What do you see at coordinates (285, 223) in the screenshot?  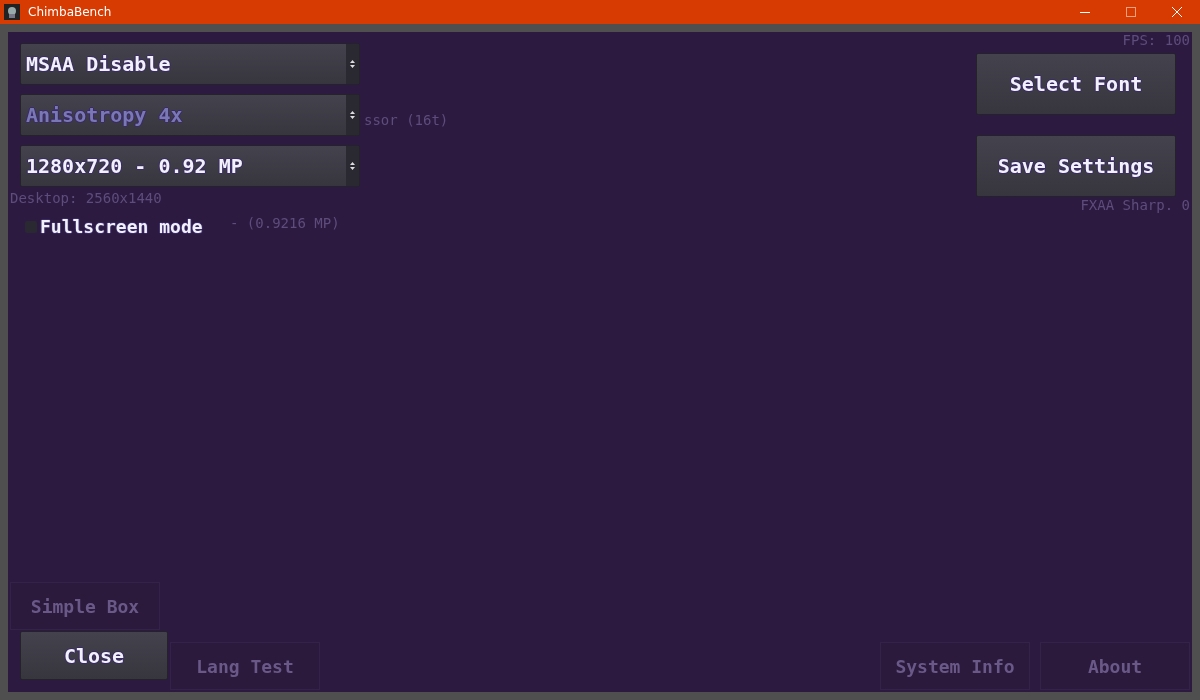 I see `overlay-text: - (0.9216 MP)` at bounding box center [285, 223].